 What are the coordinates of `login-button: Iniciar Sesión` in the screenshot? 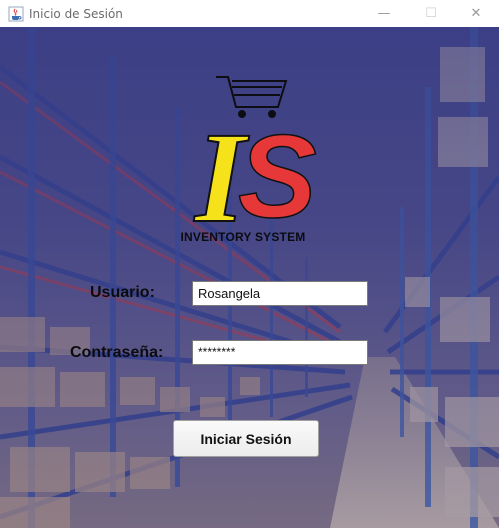 It's located at (246, 438).